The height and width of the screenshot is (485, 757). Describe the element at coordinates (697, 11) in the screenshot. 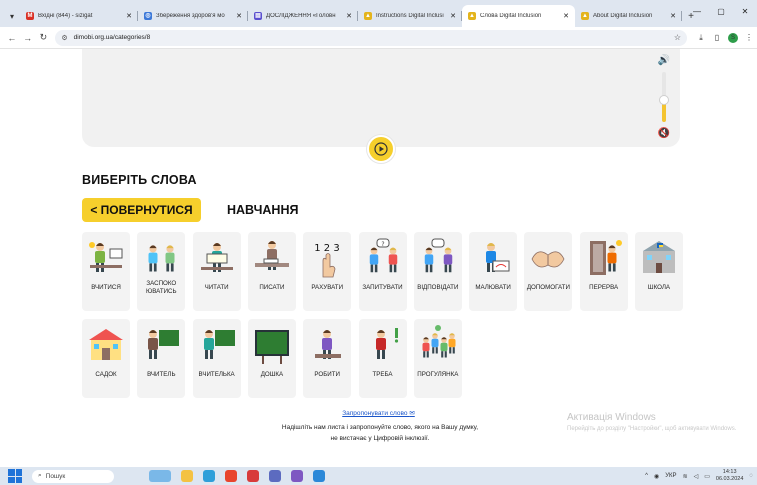

I see `minimize-icon: —` at that location.